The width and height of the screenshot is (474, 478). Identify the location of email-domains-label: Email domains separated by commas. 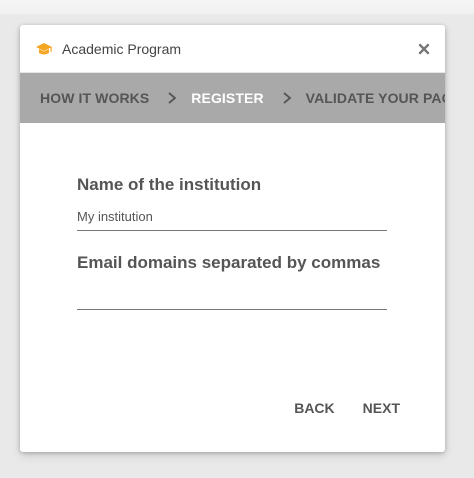
(229, 262).